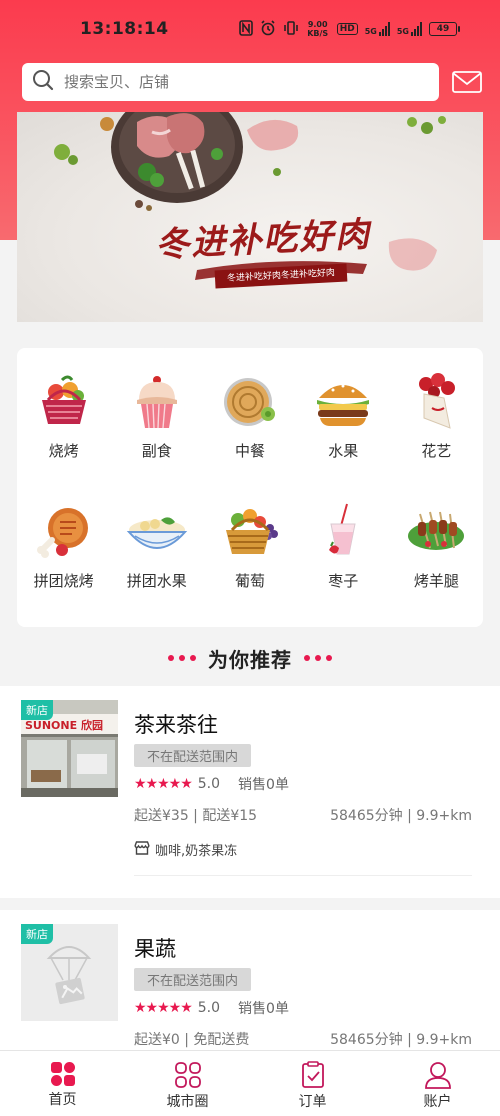  I want to click on store-category-row: 咖啡,奶茶果冻, so click(185, 849).